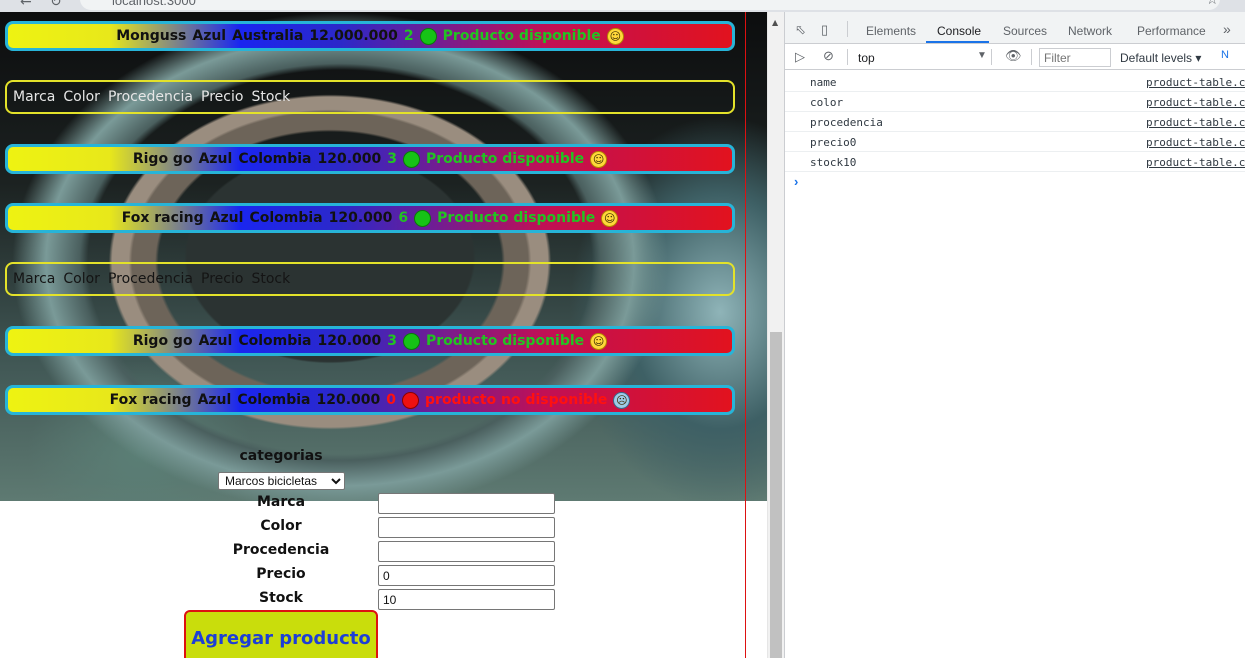  What do you see at coordinates (222, 279) in the screenshot?
I see `header-precio: Precio` at bounding box center [222, 279].